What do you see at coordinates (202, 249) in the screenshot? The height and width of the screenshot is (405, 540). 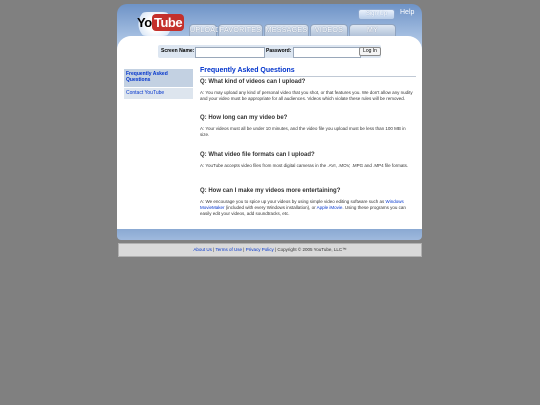 I see `about-us-link: About Us` at bounding box center [202, 249].